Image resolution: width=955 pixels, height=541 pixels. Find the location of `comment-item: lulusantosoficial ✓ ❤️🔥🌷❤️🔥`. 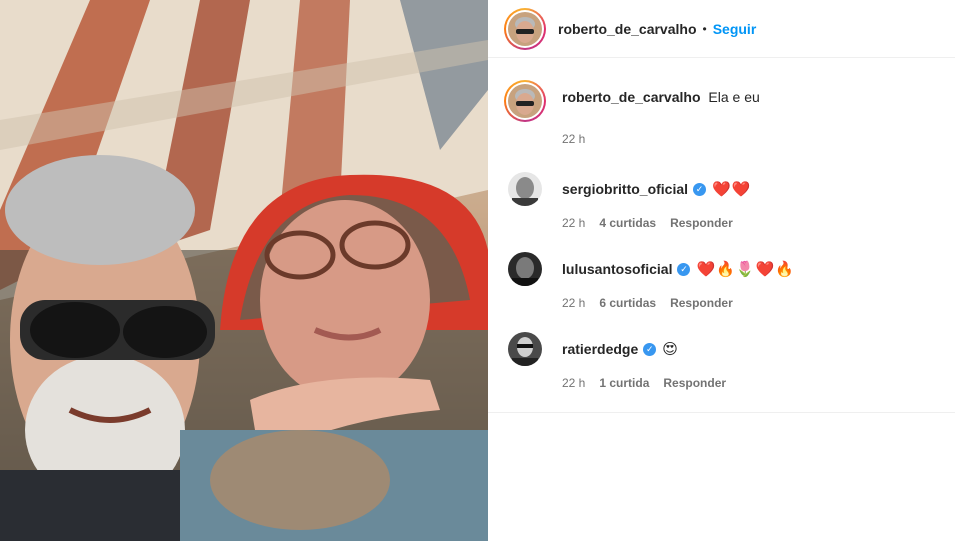

comment-item: lulusantosoficial ✓ ❤️🔥🌷❤️🔥 is located at coordinates (721, 269).